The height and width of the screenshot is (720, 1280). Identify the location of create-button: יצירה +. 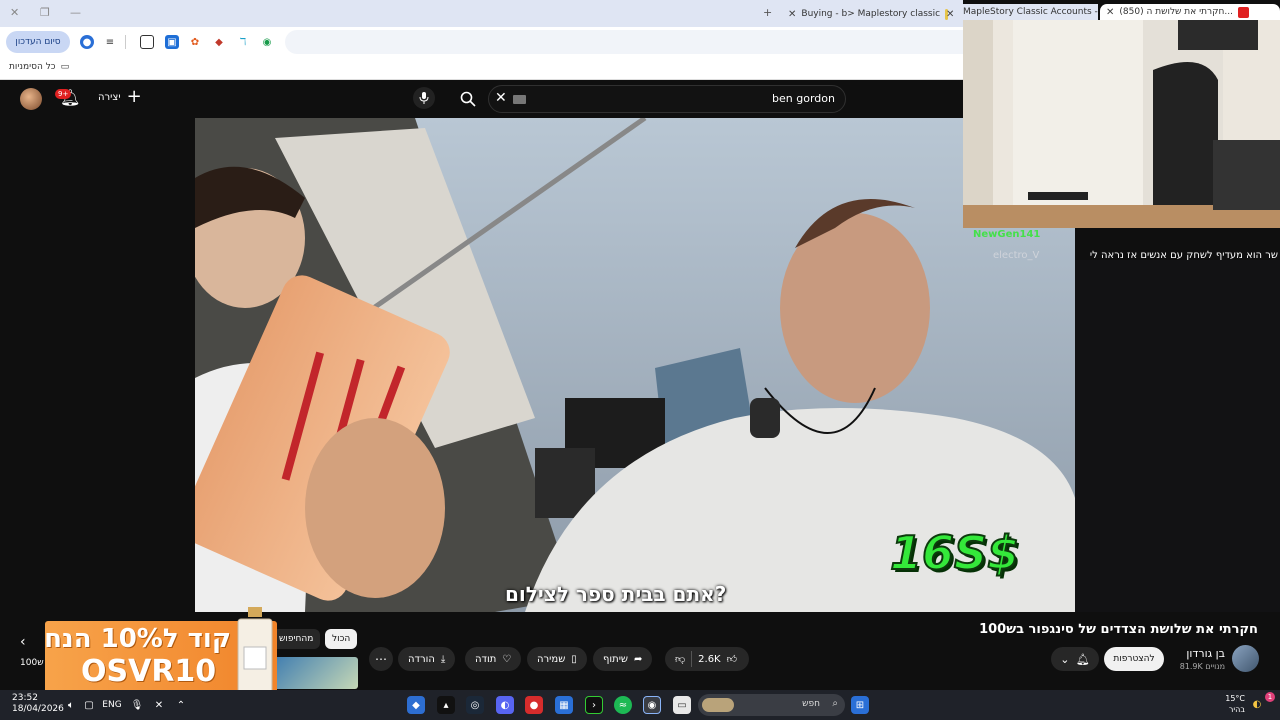
(120, 97).